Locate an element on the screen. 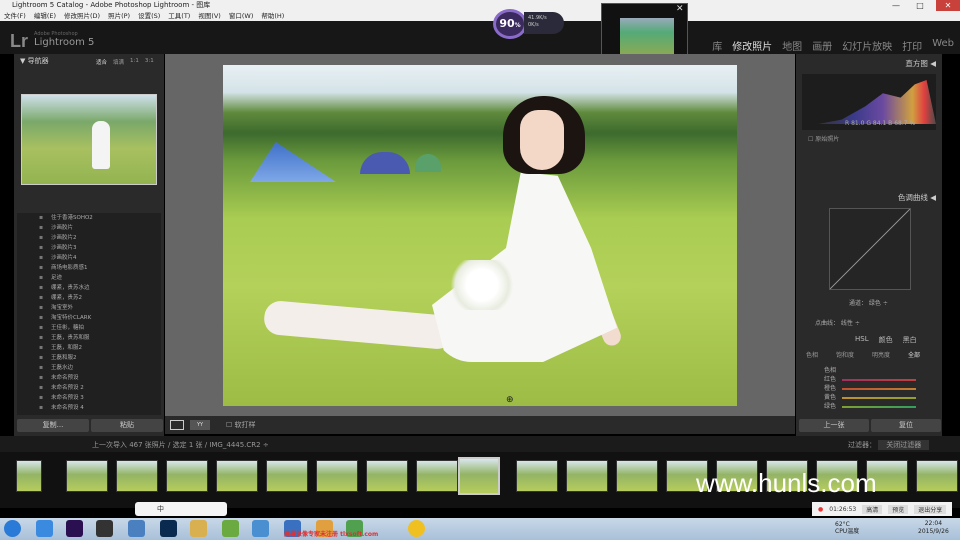 The height and width of the screenshot is (540, 960). before-after-icon: YY is located at coordinates (200, 425).